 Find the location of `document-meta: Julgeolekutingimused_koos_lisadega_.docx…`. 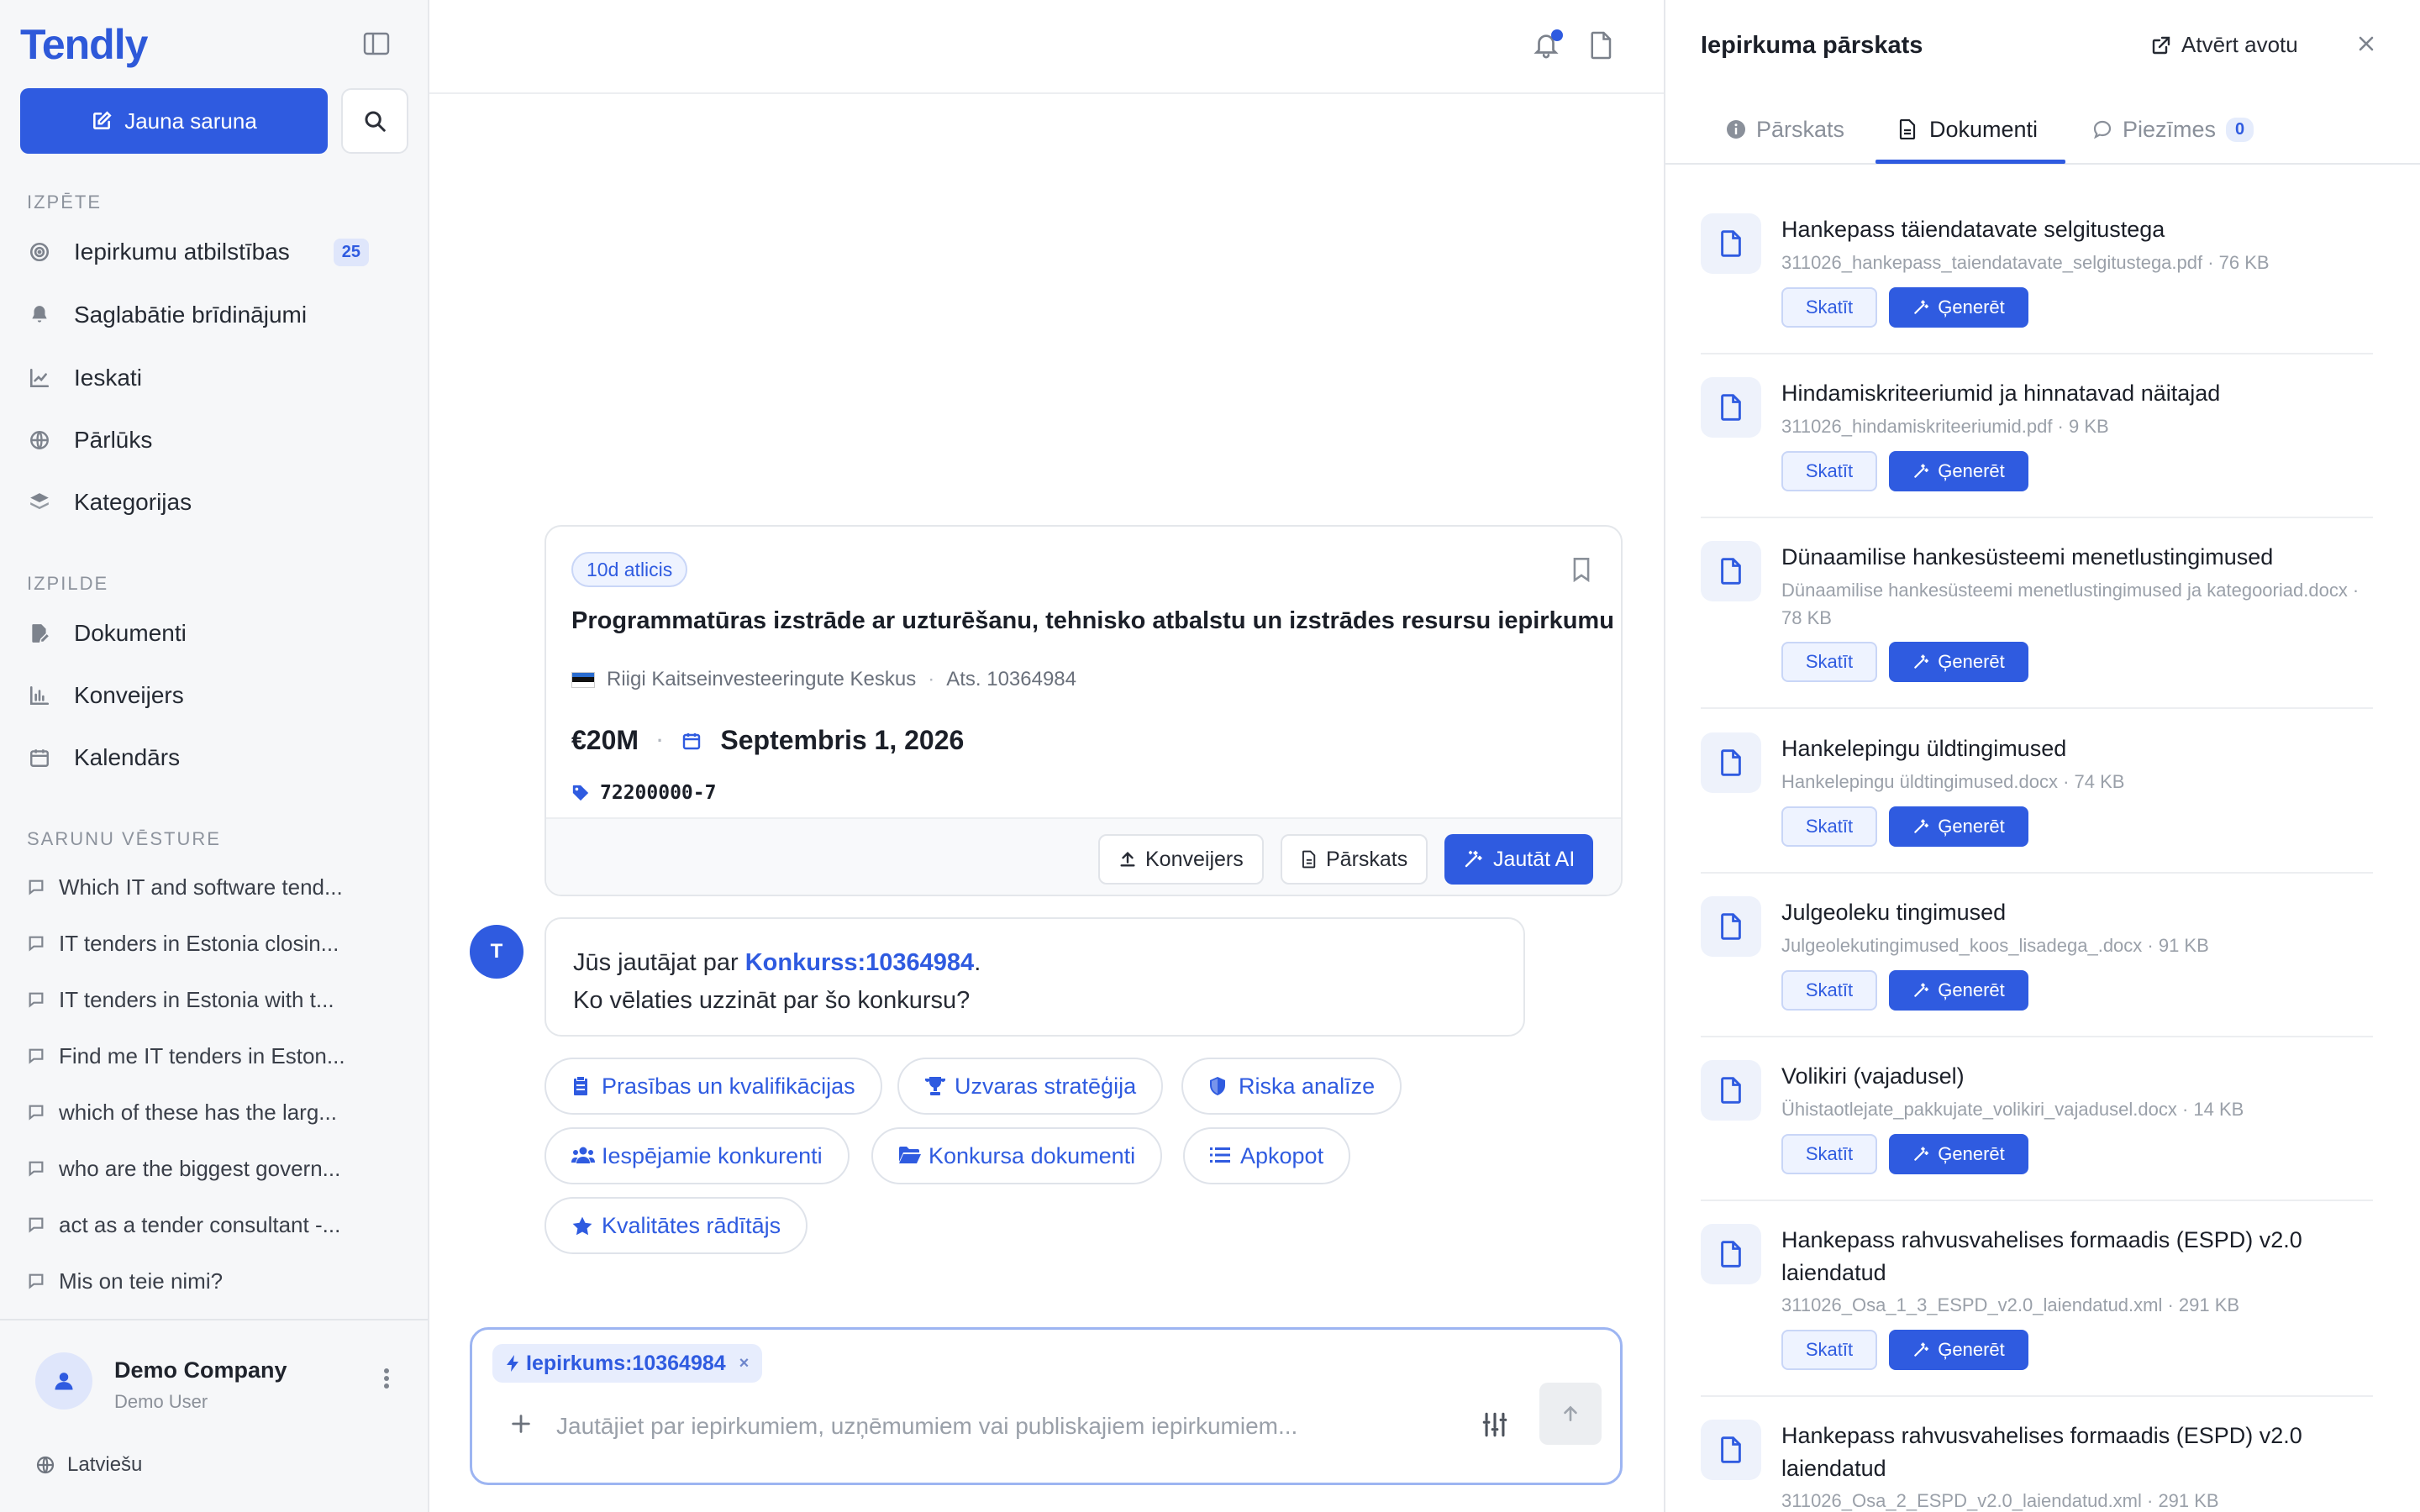

document-meta: Julgeolekutingimused_koos_lisadega_.docx… is located at coordinates (1995, 945).